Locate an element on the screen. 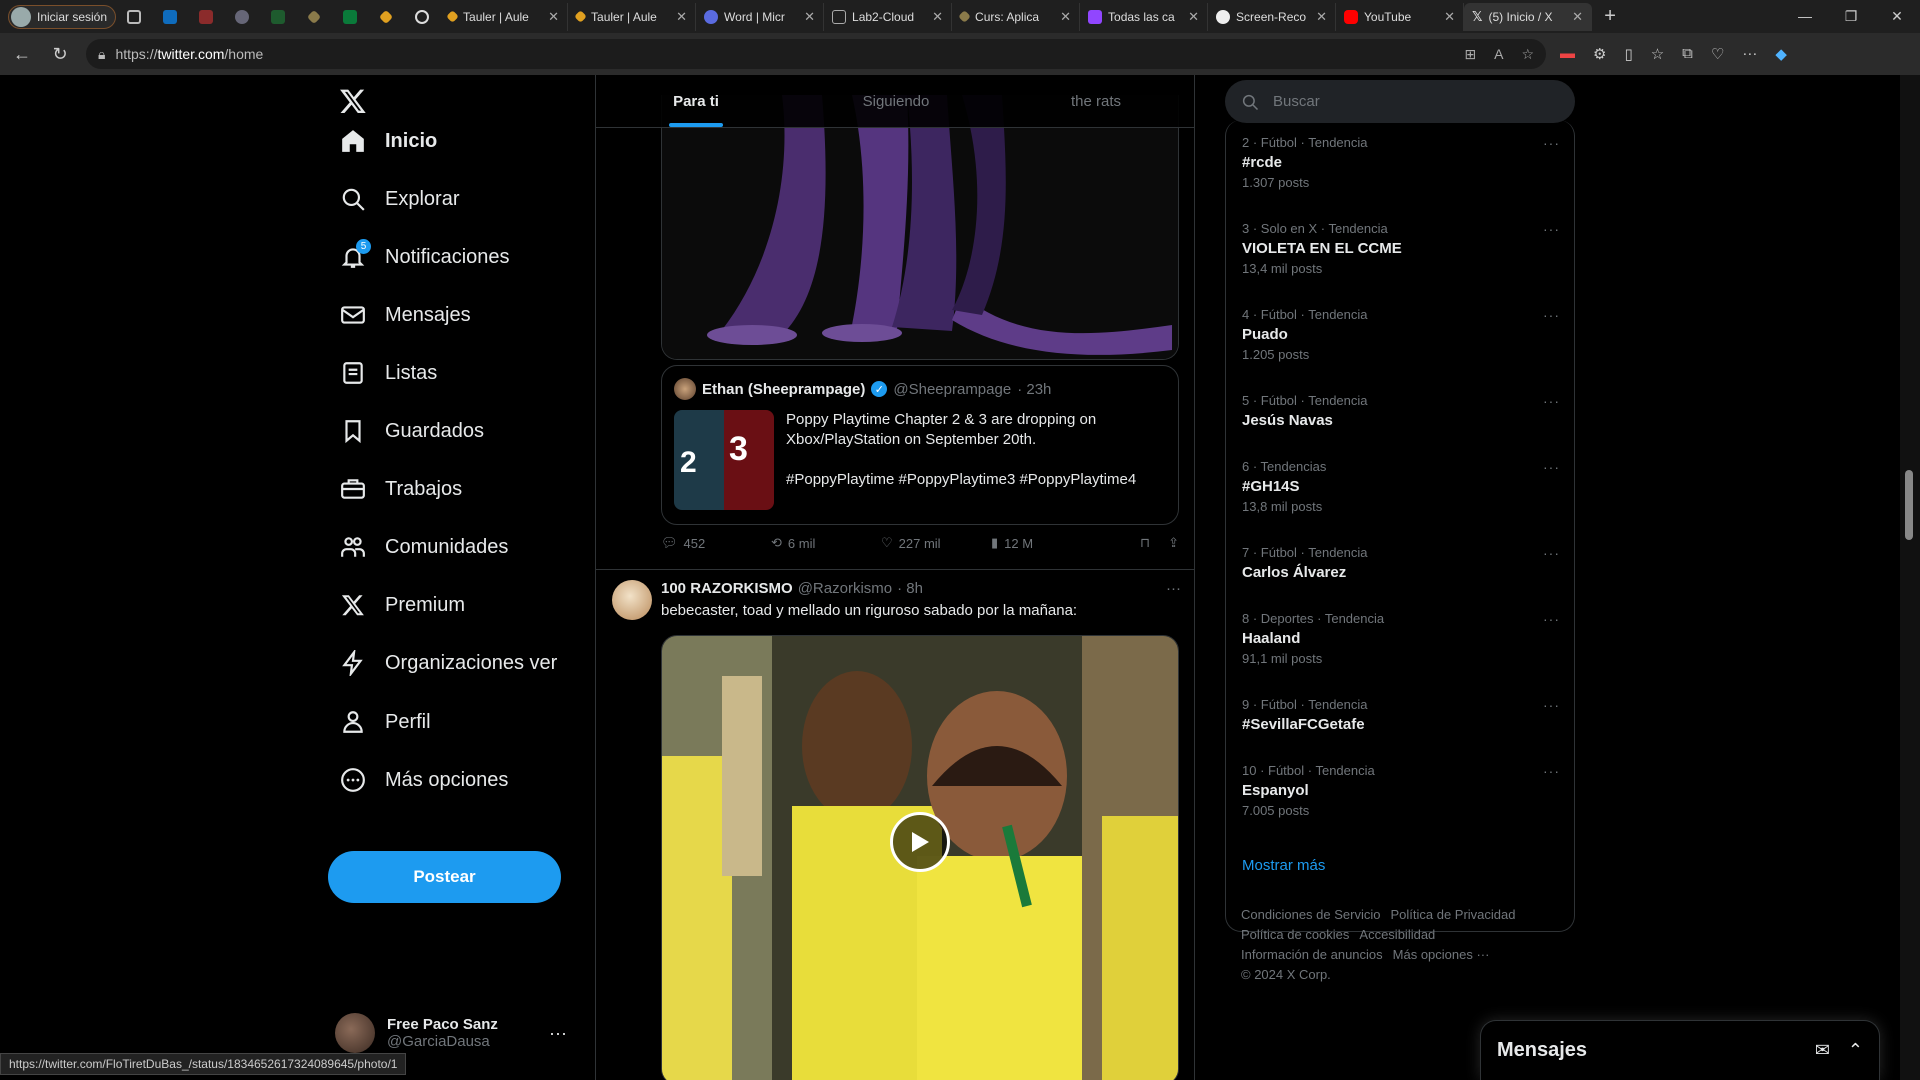  page-scrollbar is located at coordinates (1910, 577).